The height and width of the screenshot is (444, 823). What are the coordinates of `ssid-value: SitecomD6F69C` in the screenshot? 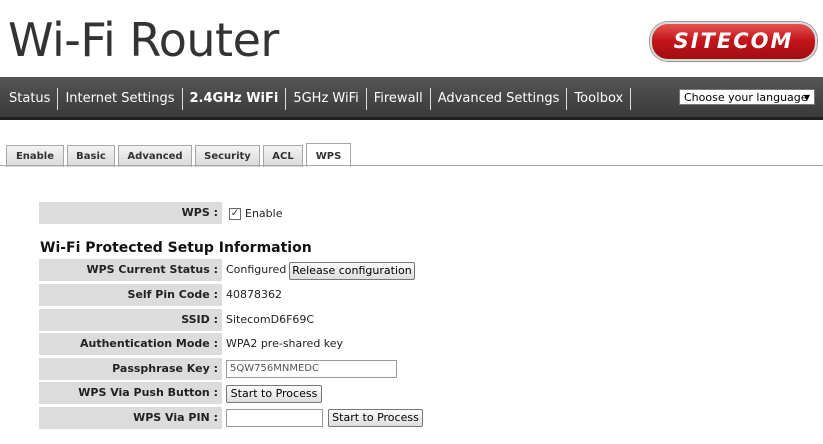 It's located at (270, 319).